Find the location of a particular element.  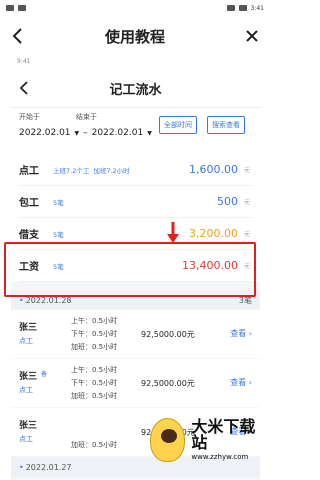

group-date-text: 2022.01.27 is located at coordinates (48, 467).